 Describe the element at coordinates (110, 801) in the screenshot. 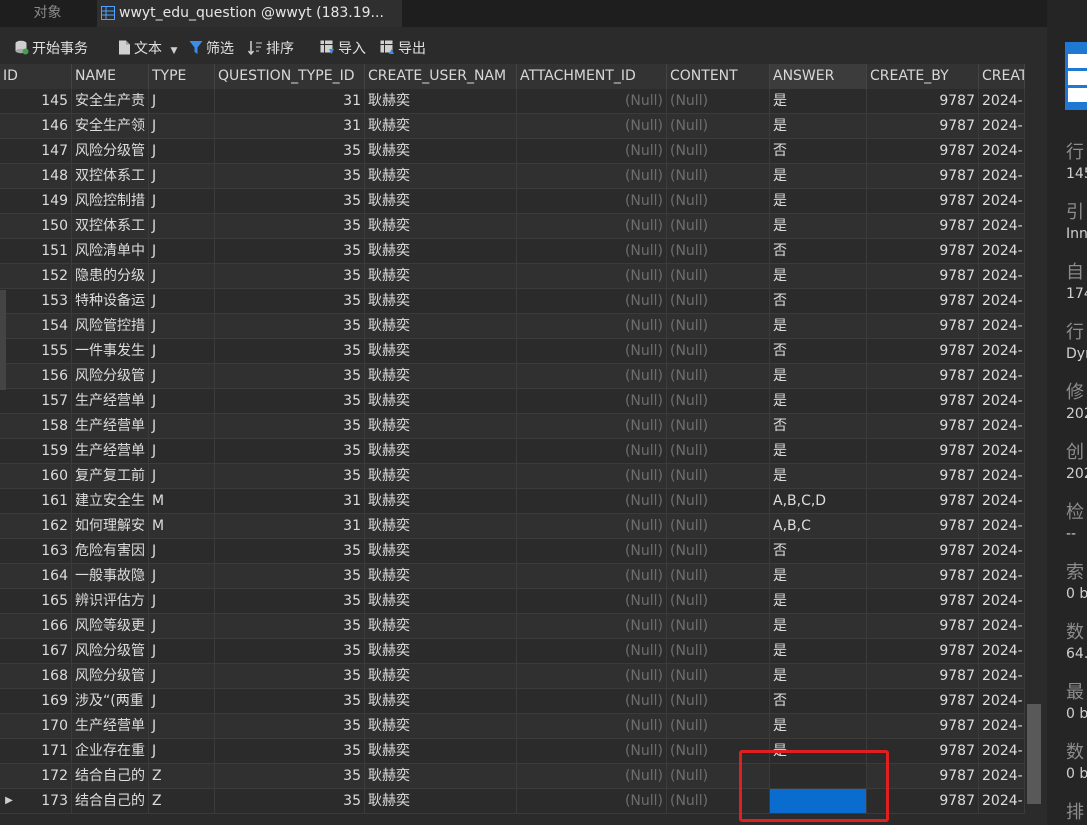

I see `cell-name: 结合自己的` at that location.